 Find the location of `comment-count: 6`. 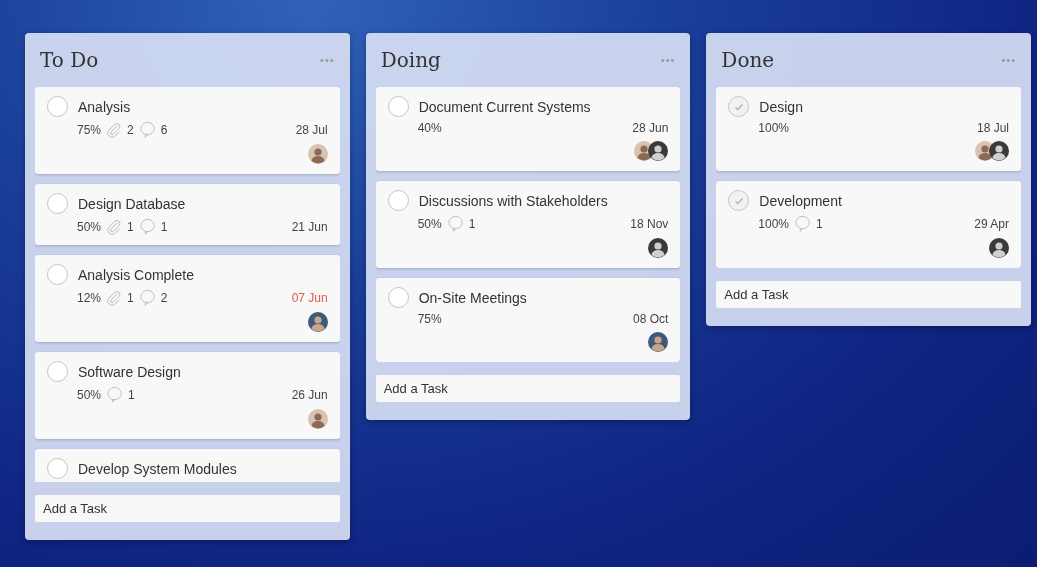

comment-count: 6 is located at coordinates (164, 129).